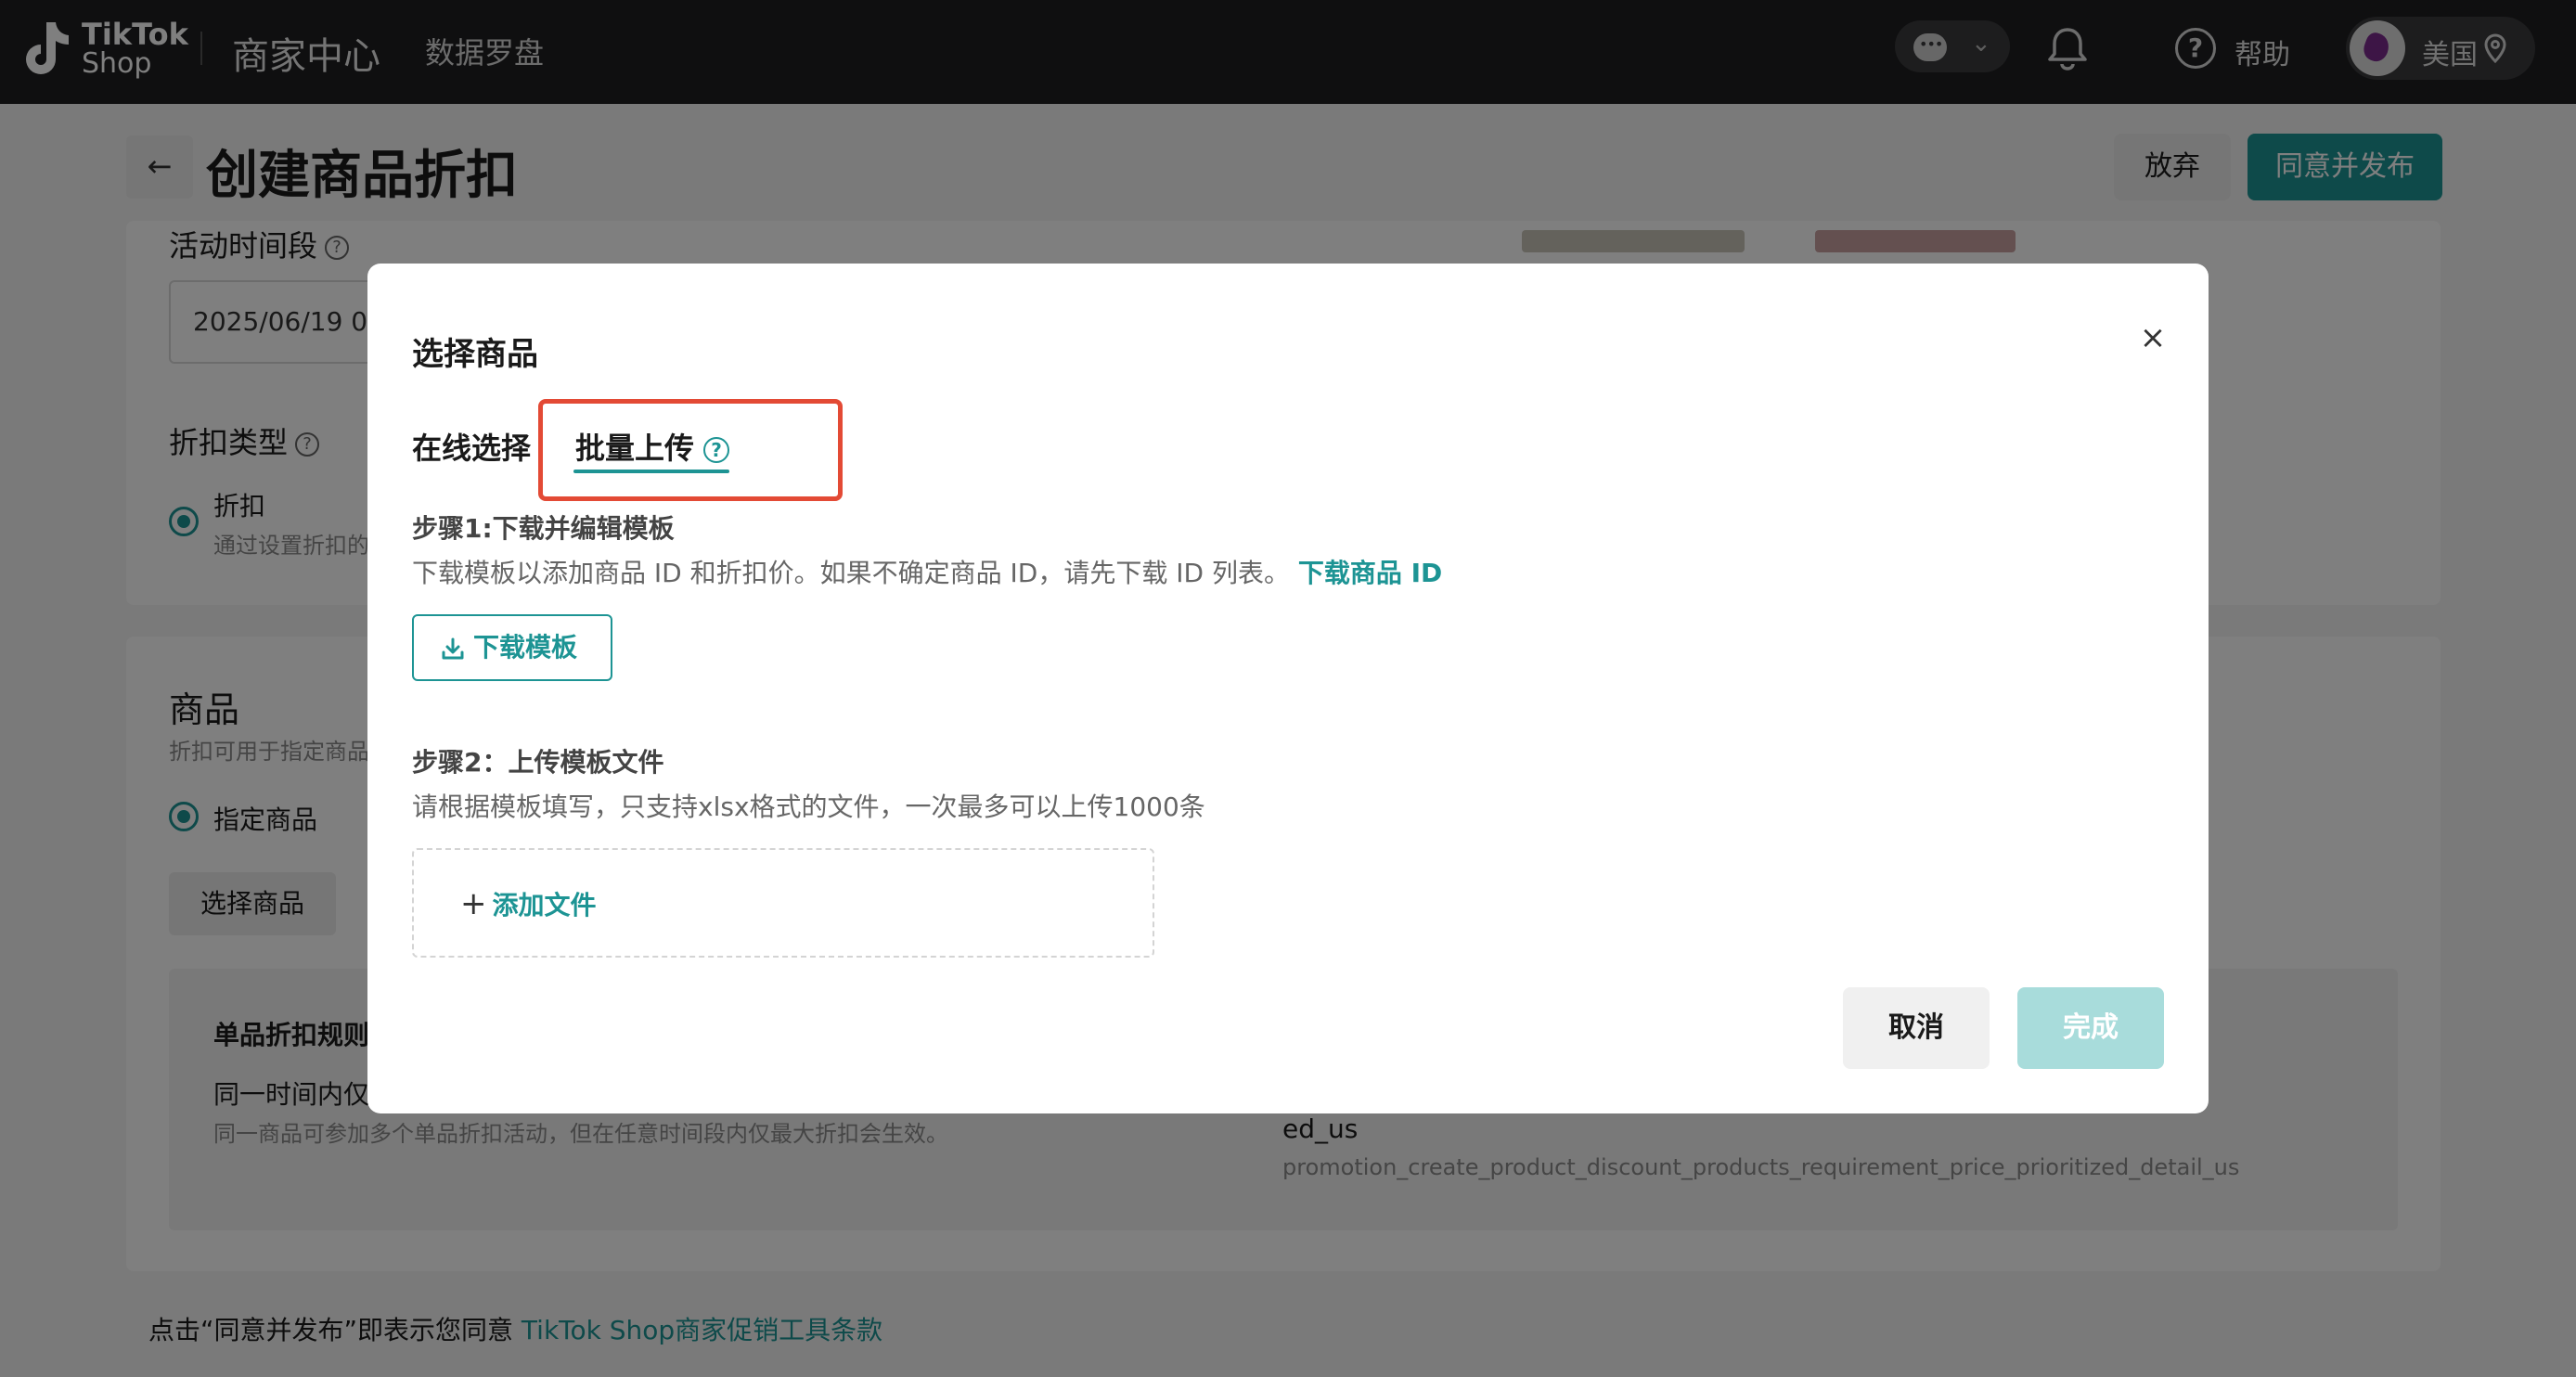 The image size is (2576, 1377). I want to click on plus-icon: +, so click(473, 904).